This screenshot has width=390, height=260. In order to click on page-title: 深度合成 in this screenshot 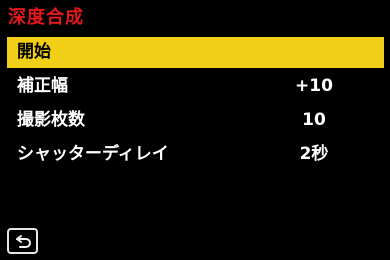, I will do `click(46, 17)`.